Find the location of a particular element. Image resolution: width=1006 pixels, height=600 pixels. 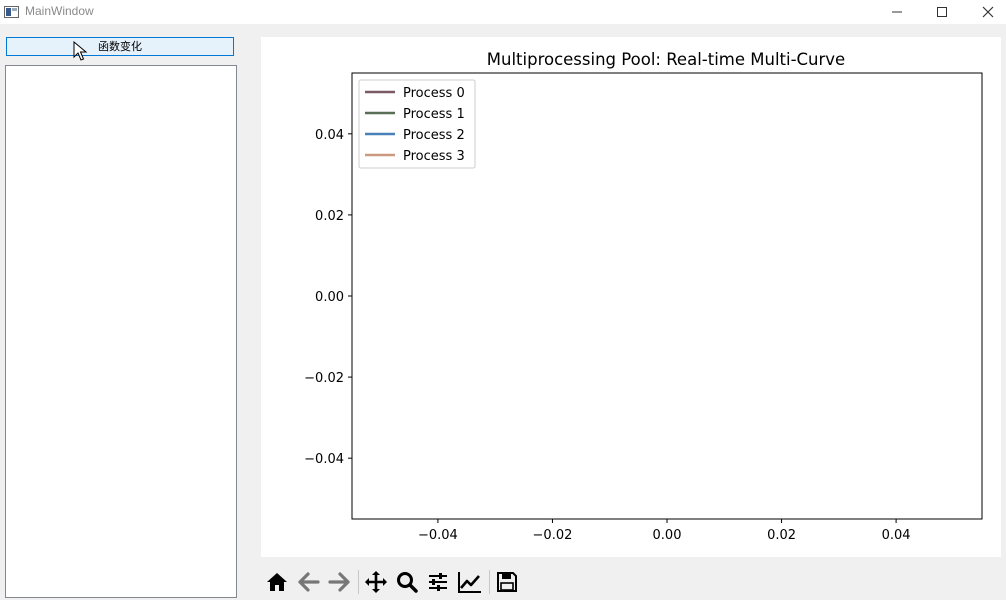

y-tick-label: −0.04 is located at coordinates (324, 459).